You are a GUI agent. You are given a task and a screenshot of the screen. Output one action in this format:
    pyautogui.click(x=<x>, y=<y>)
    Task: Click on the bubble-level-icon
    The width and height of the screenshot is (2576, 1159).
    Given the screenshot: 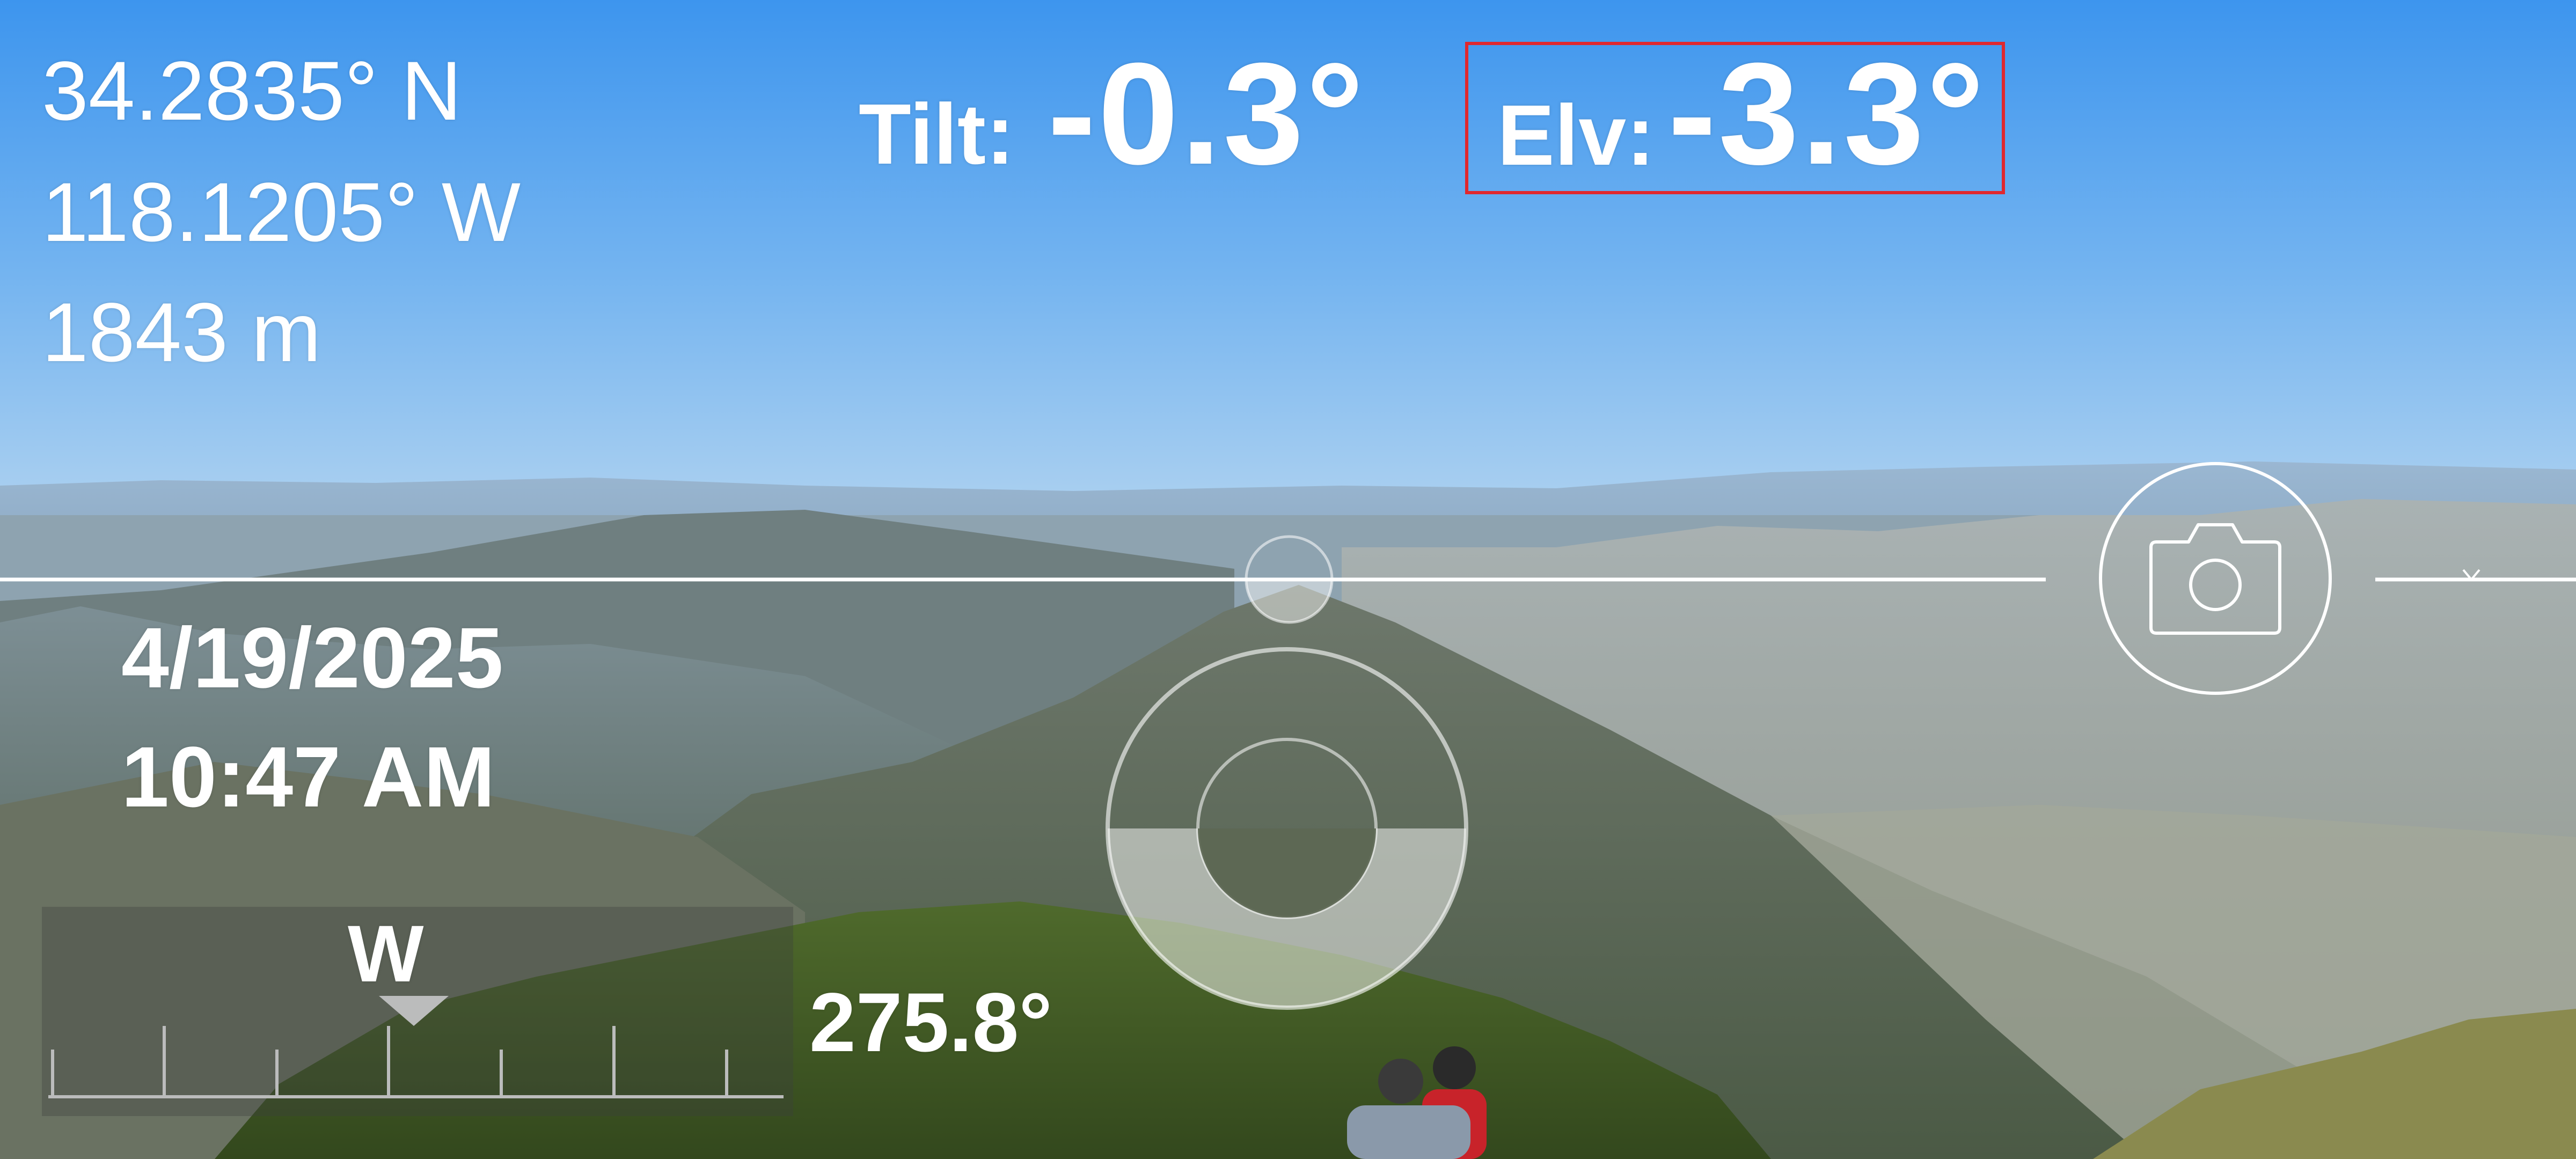 What is the action you would take?
    pyautogui.click(x=1287, y=828)
    